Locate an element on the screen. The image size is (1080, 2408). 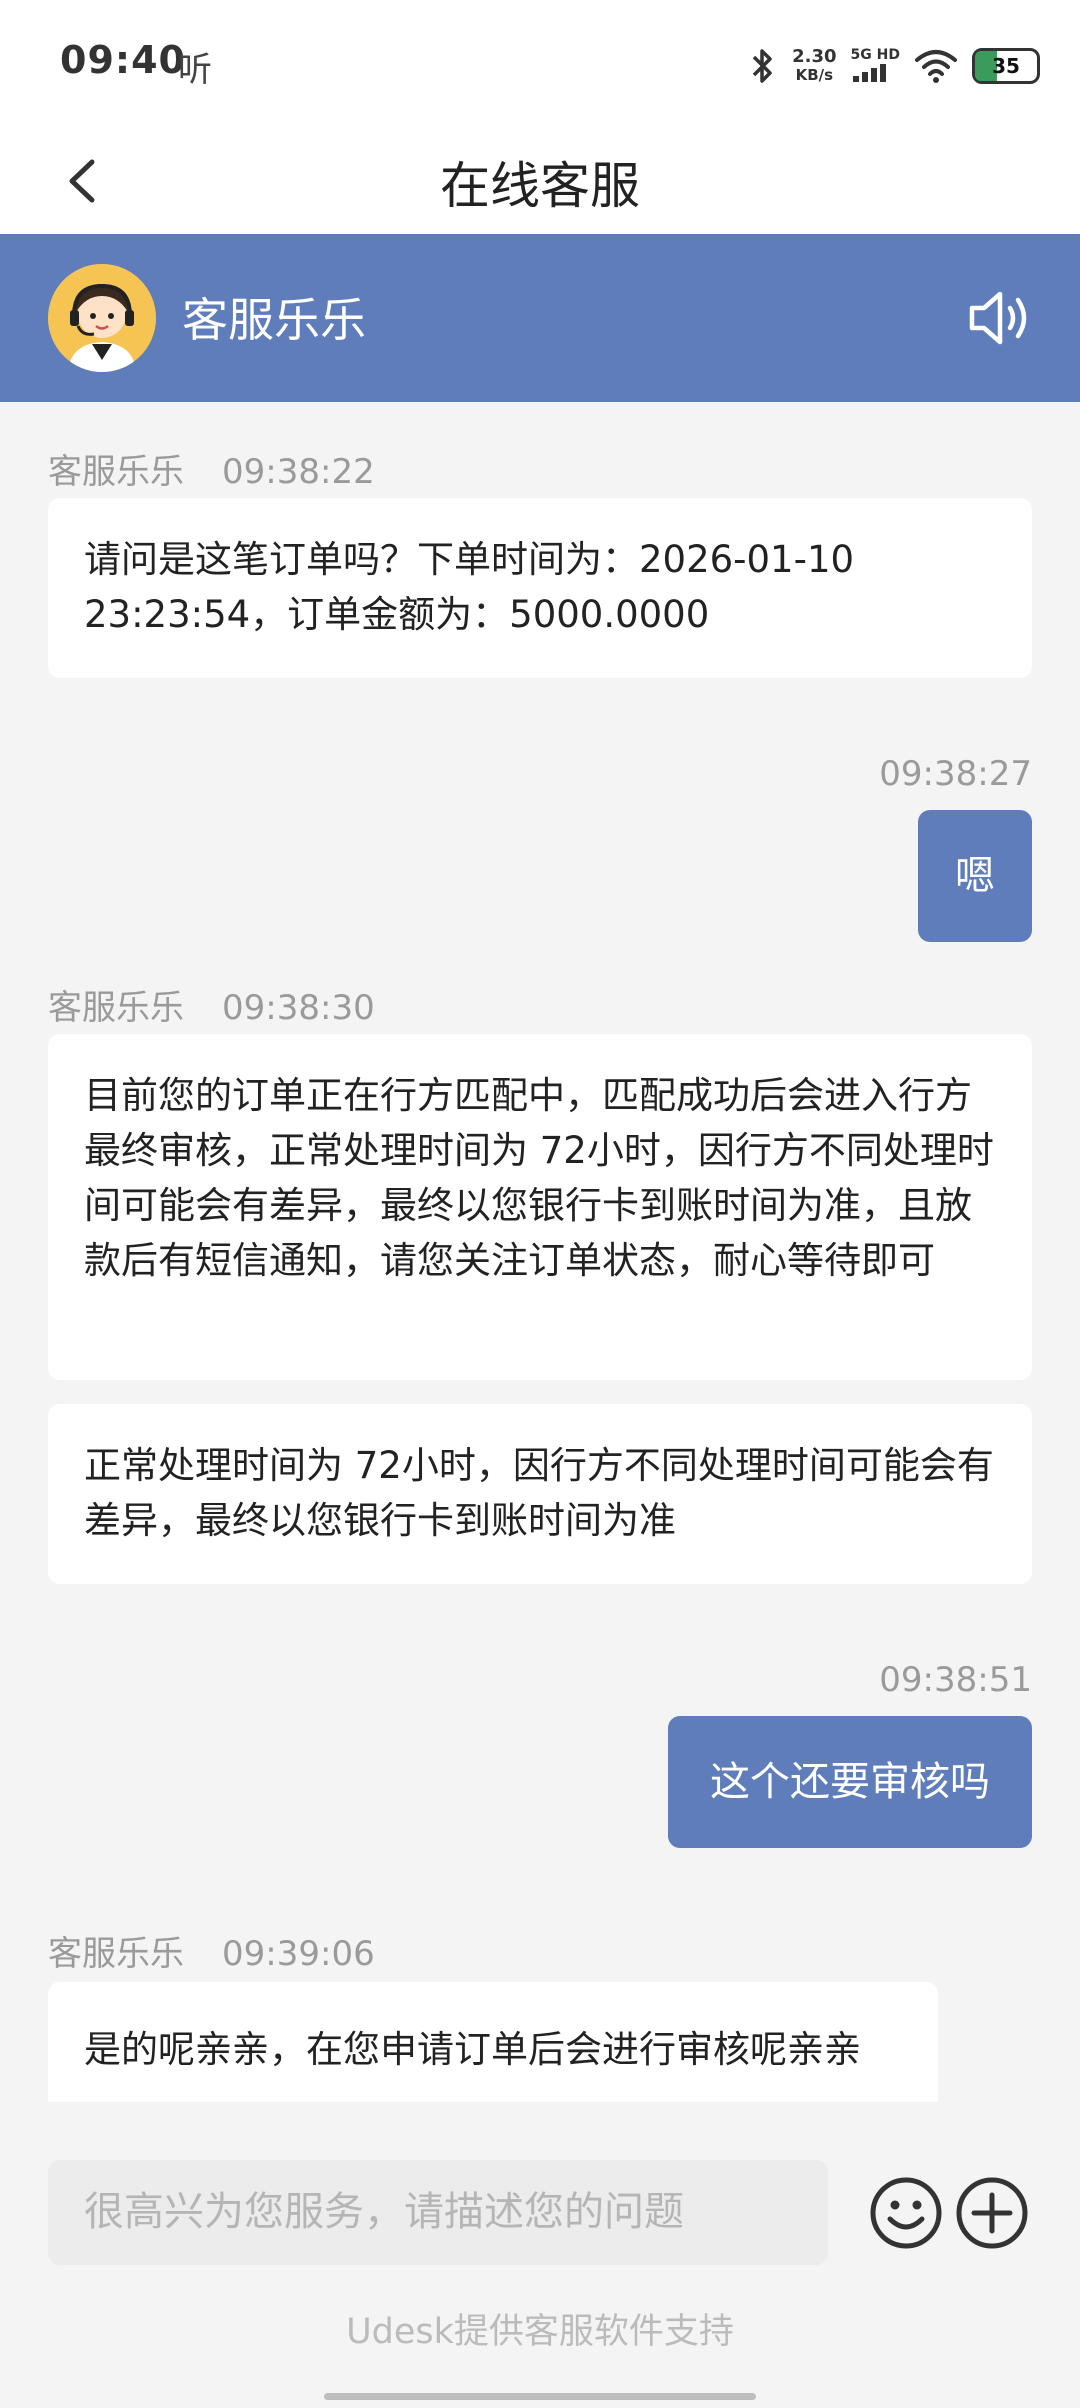
agent-message-bubble: 是的呢亲亲，在您申请订单后会进行审核呢亲亲 is located at coordinates (493, 2042).